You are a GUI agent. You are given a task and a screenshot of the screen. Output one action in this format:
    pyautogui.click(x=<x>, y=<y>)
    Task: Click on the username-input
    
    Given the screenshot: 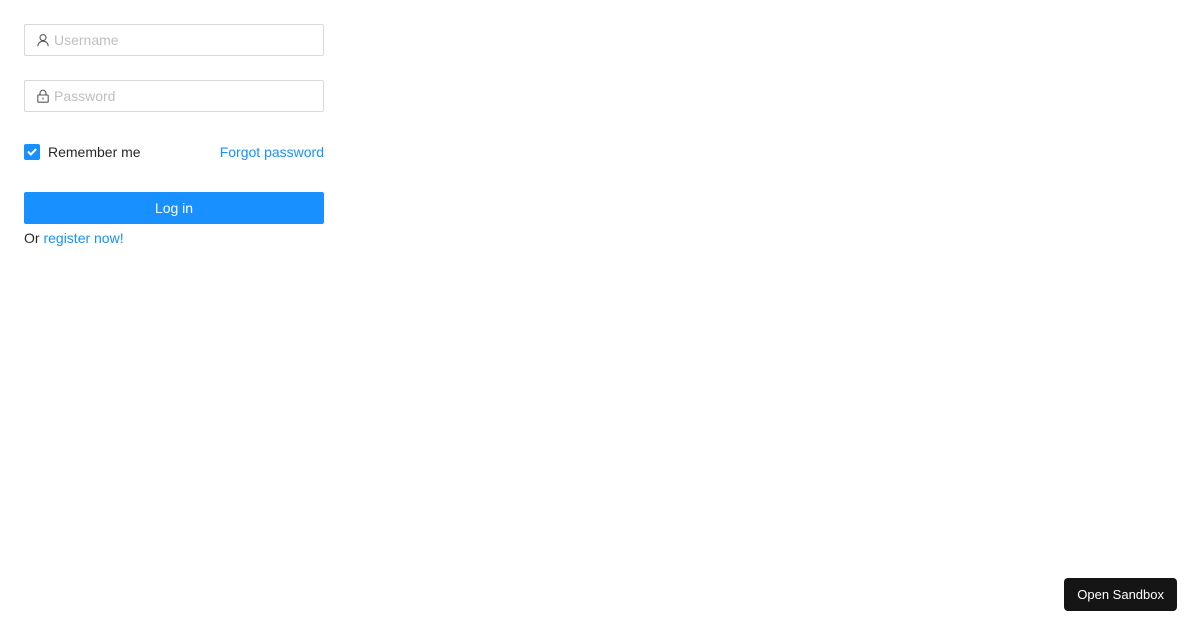 What is the action you would take?
    pyautogui.click(x=188, y=40)
    